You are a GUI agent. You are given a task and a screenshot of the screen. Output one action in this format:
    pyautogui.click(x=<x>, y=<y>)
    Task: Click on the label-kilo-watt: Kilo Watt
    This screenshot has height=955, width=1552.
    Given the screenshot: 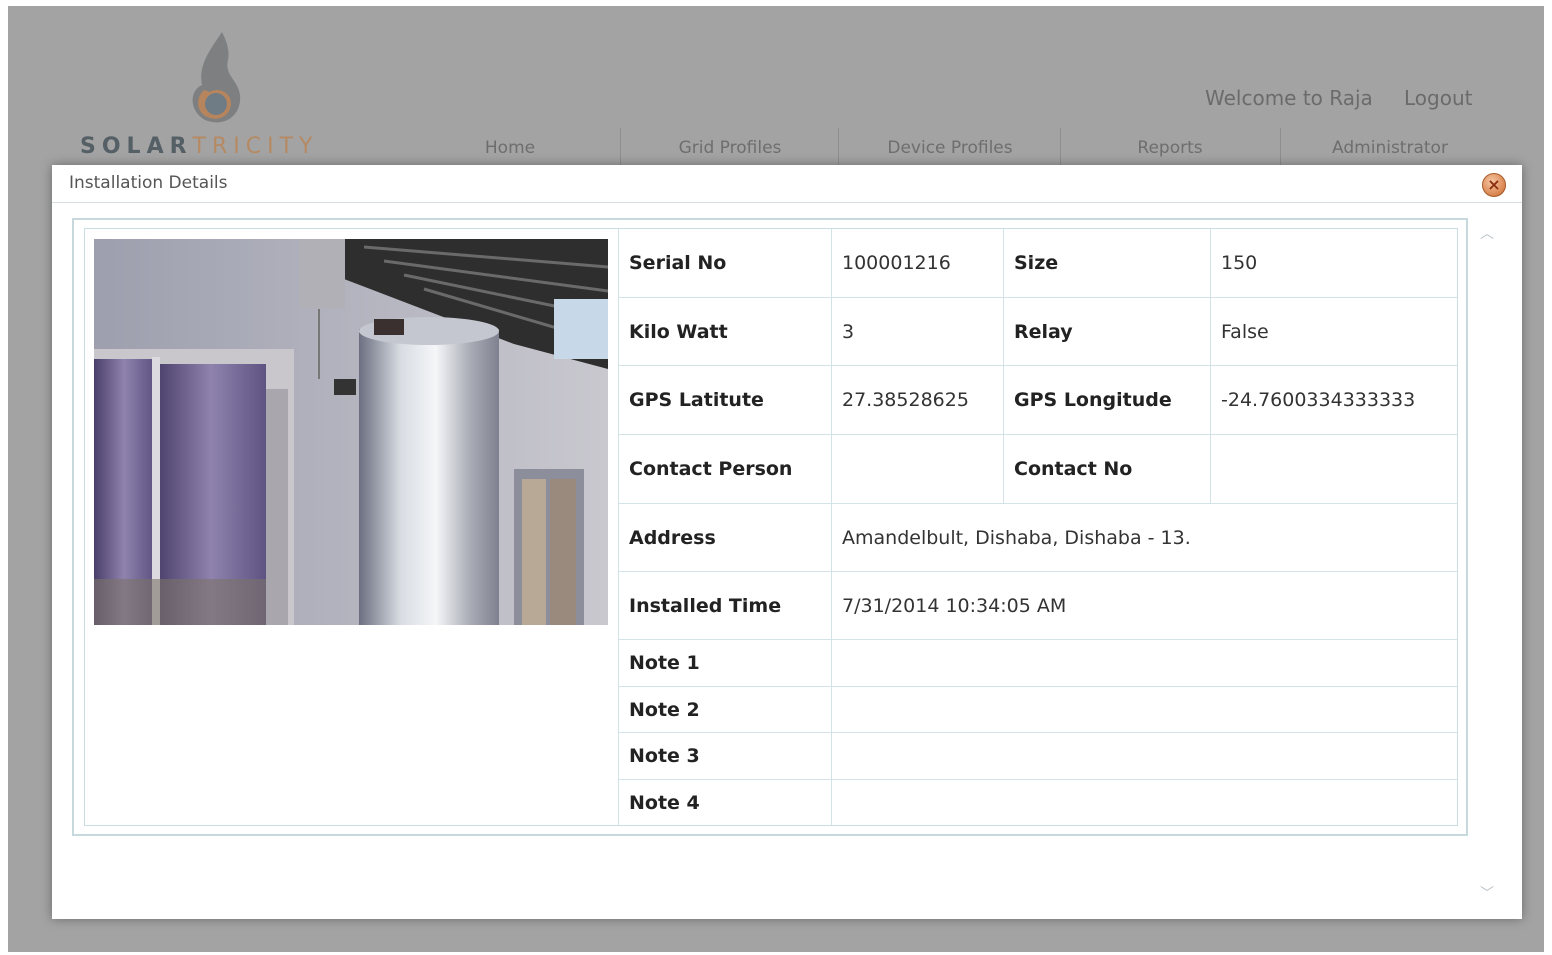 What is the action you would take?
    pyautogui.click(x=725, y=332)
    